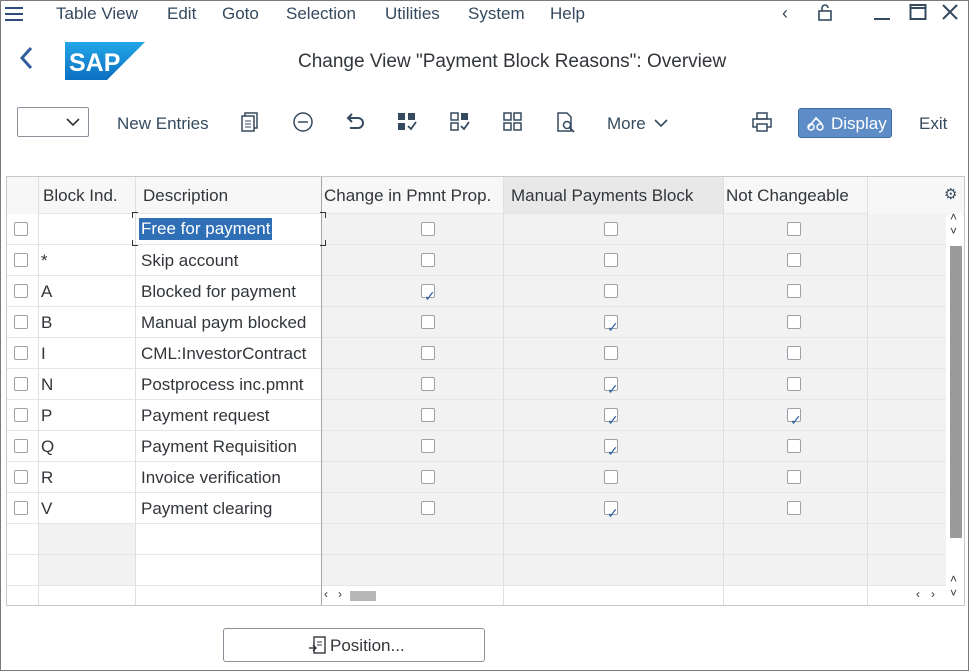 The height and width of the screenshot is (671, 969). I want to click on hamburger-menu-icon, so click(14, 14).